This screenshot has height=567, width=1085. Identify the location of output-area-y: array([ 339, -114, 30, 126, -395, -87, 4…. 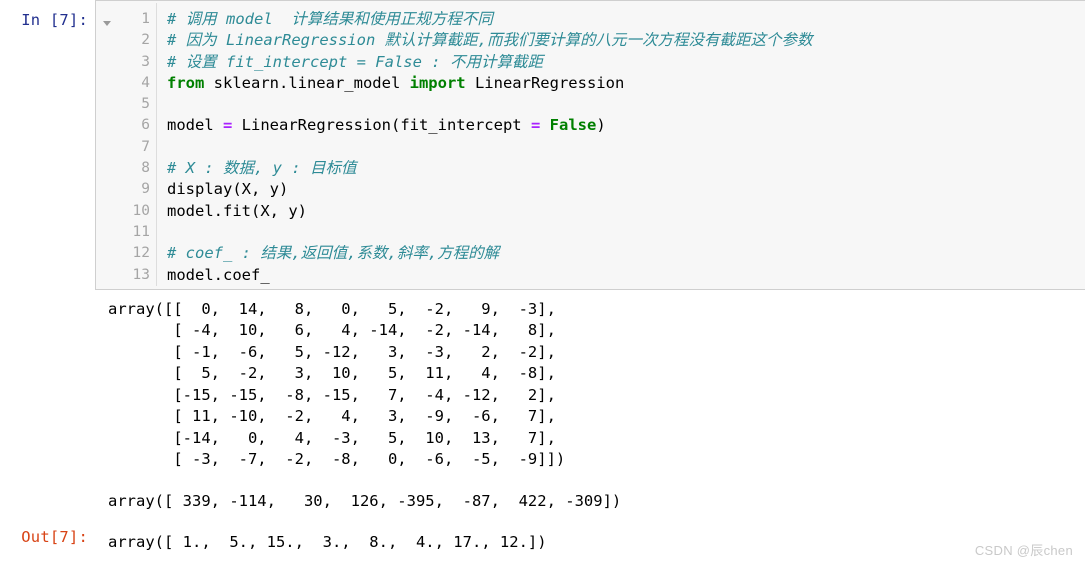
(542, 497).